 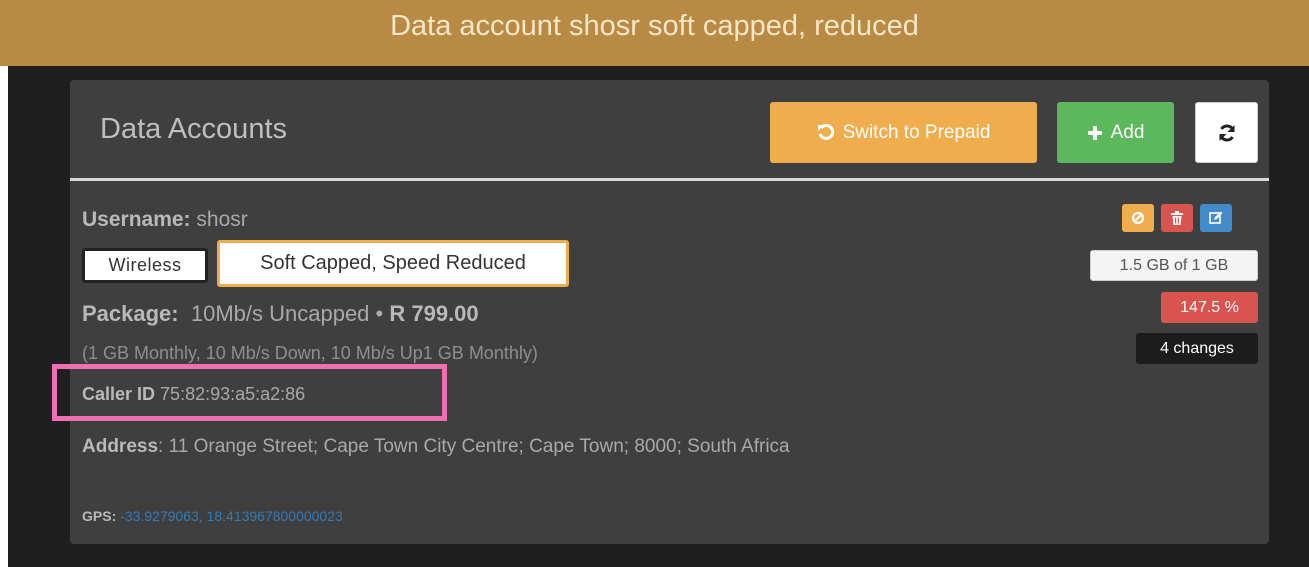 What do you see at coordinates (120, 446) in the screenshot?
I see `address-label: Address` at bounding box center [120, 446].